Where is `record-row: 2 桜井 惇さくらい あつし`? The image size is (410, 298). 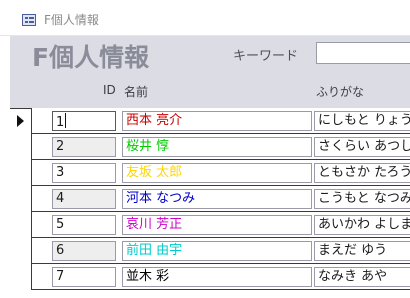 record-row: 2 桜井 惇さくらい あつし is located at coordinates (210, 147).